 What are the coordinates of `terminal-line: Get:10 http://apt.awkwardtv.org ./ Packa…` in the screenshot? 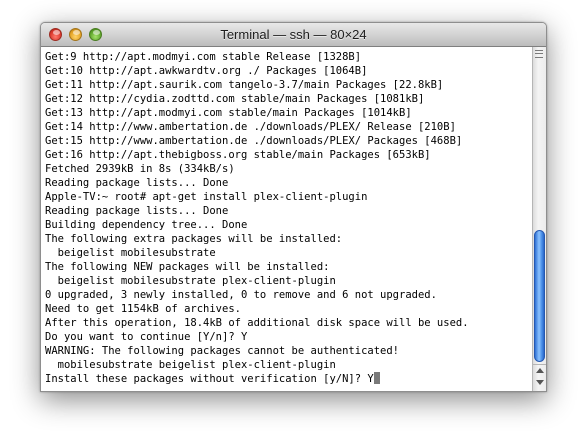 It's located at (206, 71).